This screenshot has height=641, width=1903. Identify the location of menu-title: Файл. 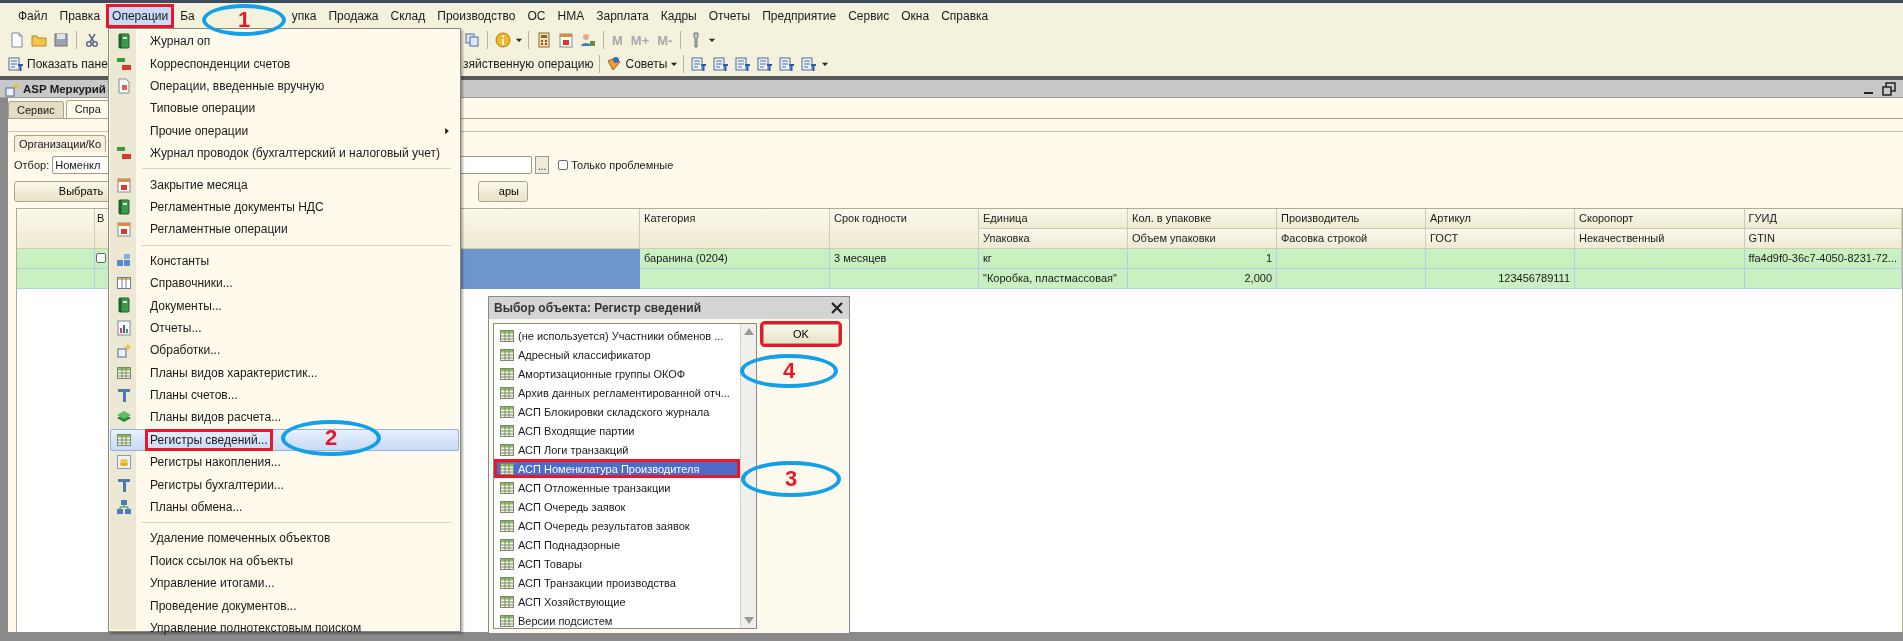
(33, 15).